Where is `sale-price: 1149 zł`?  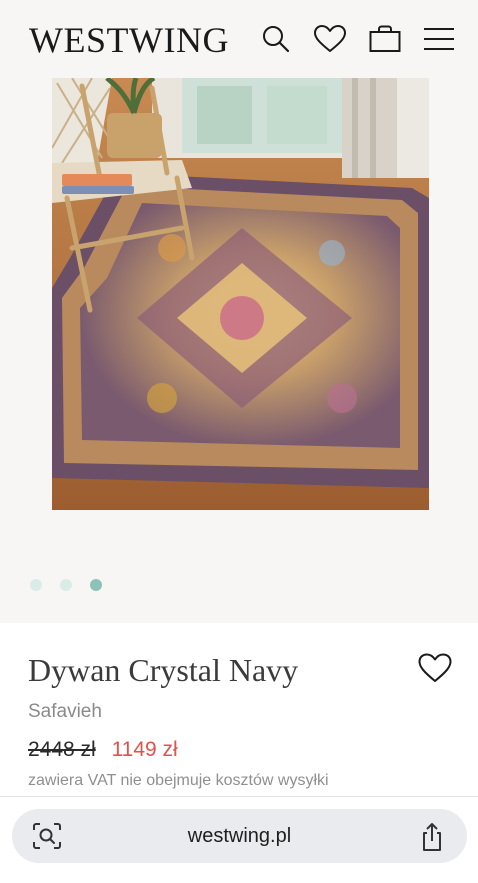 sale-price: 1149 zł is located at coordinates (144, 749).